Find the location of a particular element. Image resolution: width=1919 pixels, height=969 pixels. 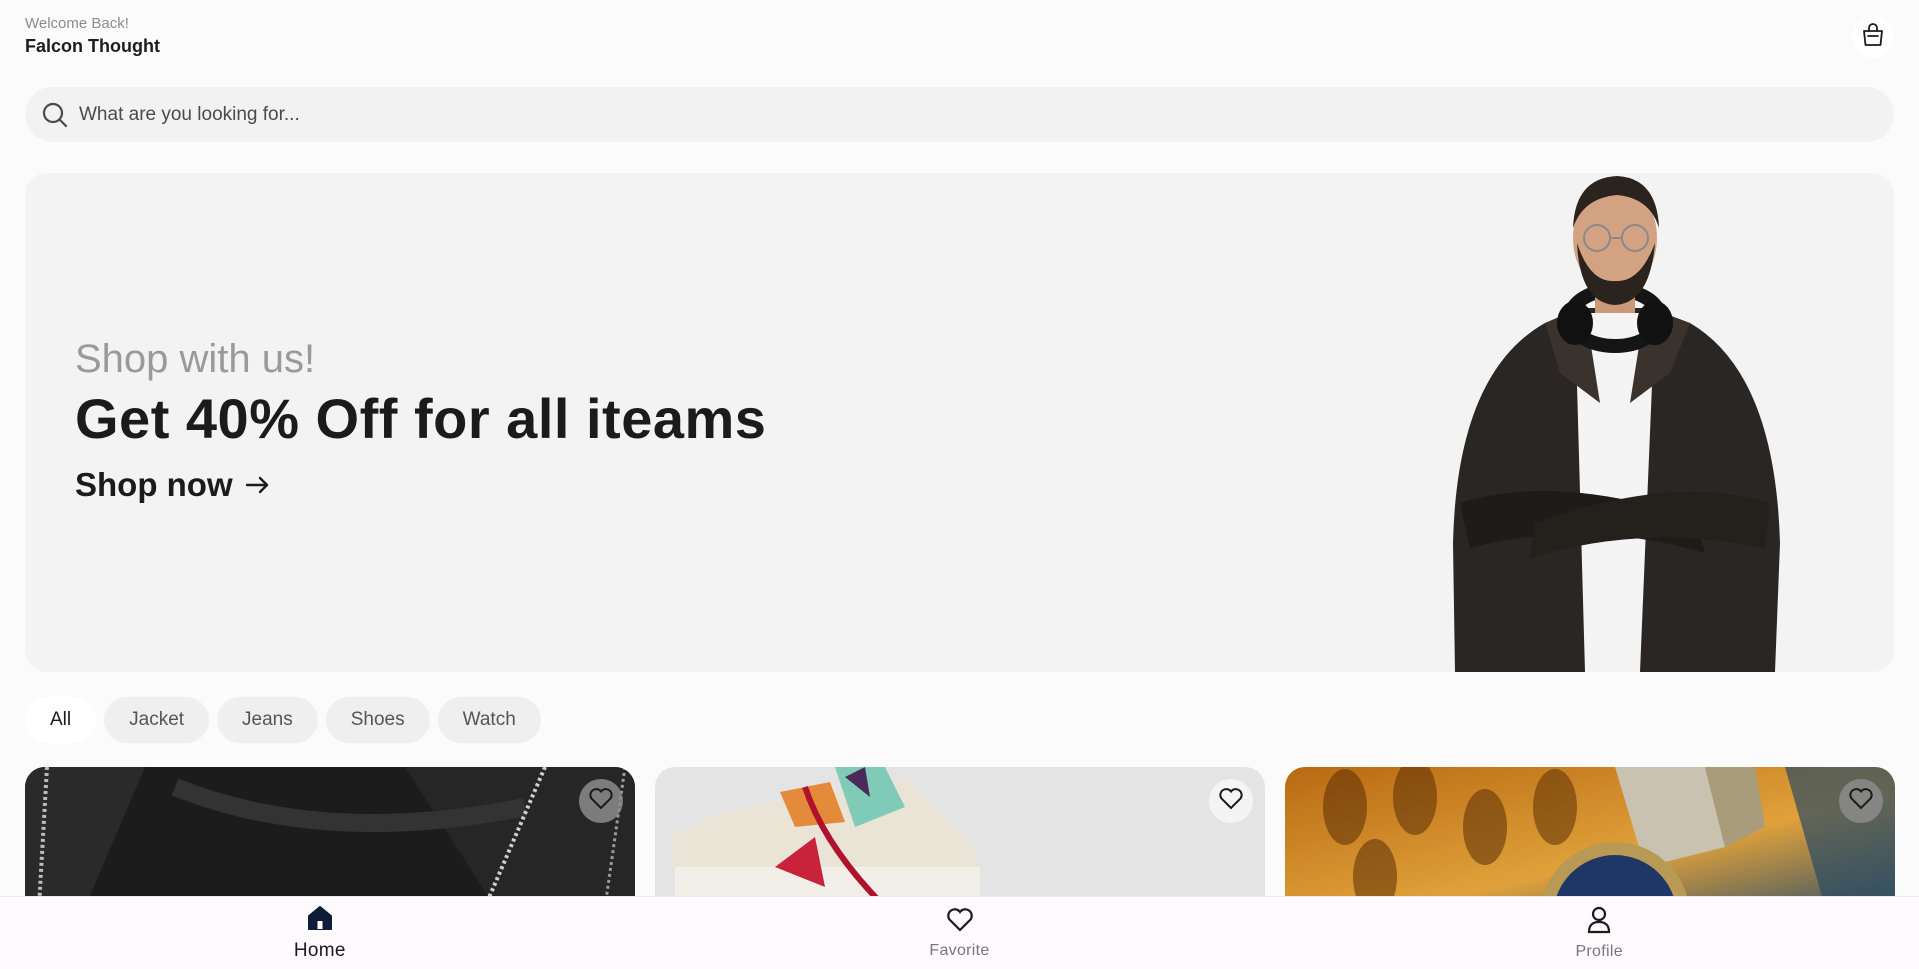

product-card-watch is located at coordinates (1590, 837).